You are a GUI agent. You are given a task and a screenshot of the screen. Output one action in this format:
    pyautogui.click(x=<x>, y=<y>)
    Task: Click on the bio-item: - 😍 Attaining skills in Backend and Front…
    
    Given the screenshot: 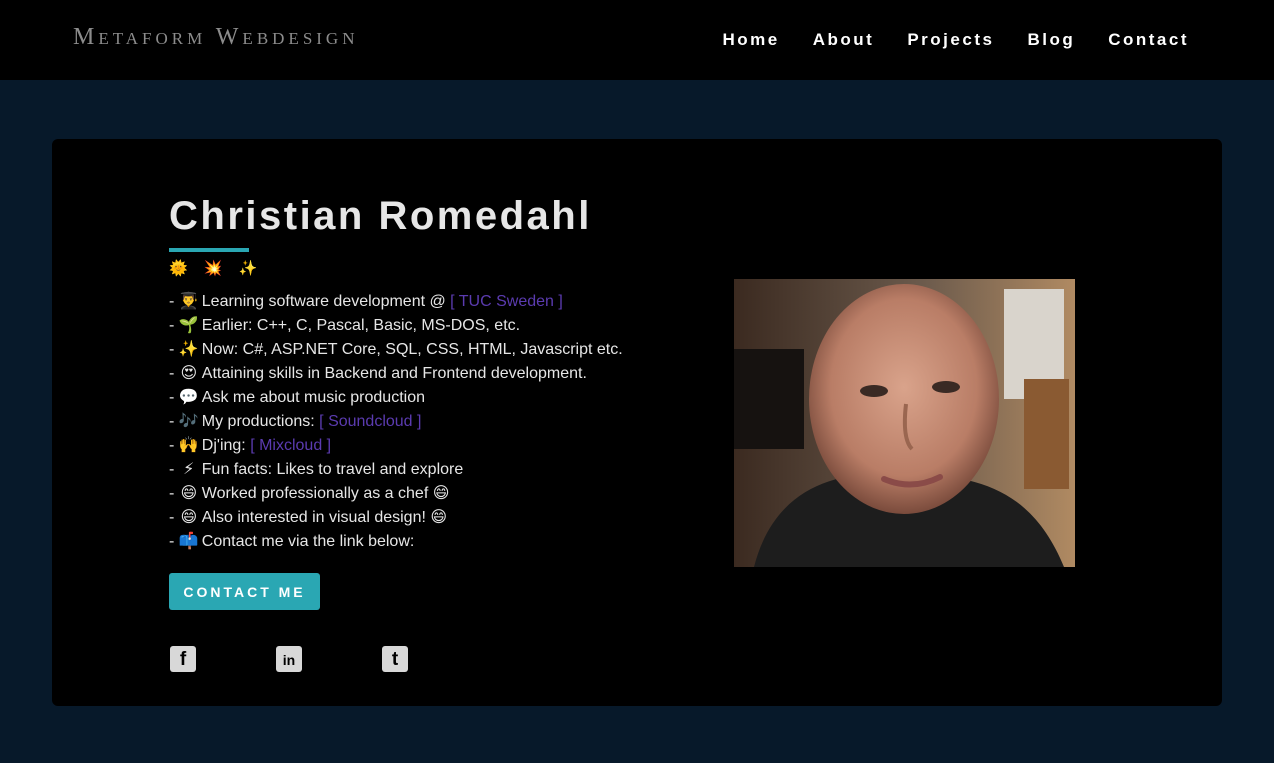 What is the action you would take?
    pyautogui.click(x=396, y=374)
    